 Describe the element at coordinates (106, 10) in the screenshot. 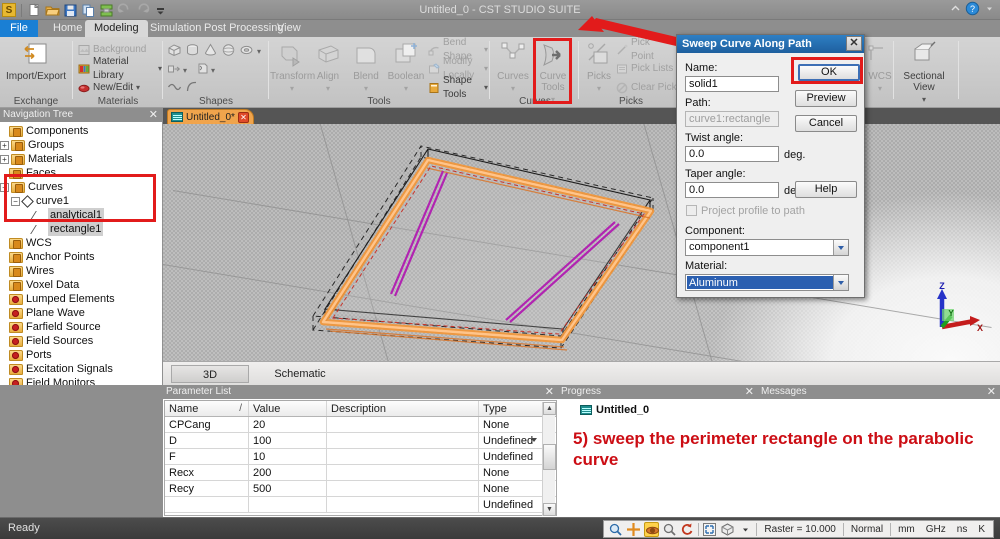

I see `export-icon` at that location.